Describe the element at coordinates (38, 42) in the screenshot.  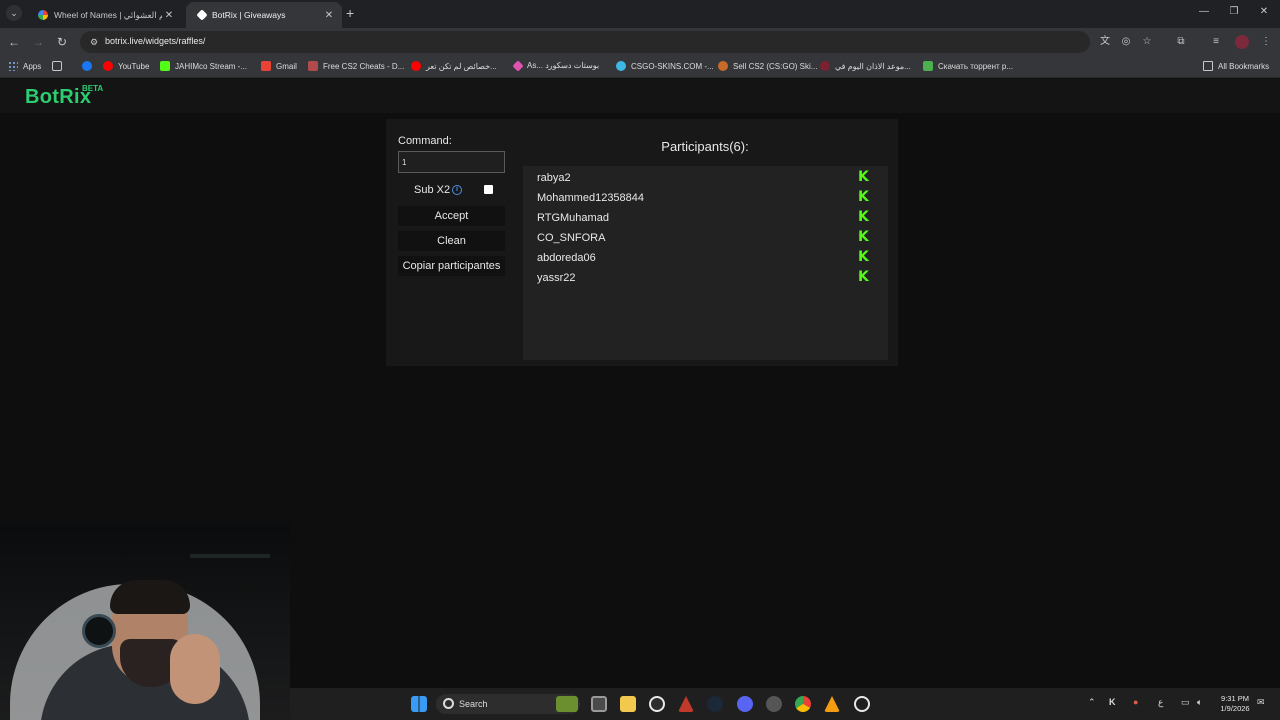
I see `forward-icon: →` at that location.